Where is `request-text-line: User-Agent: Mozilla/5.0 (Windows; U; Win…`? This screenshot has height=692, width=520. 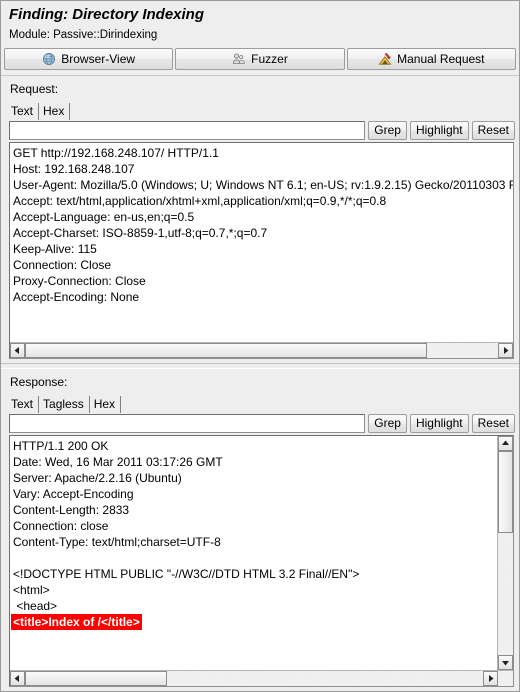 request-text-line: User-Agent: Mozilla/5.0 (Windows; U; Win… is located at coordinates (263, 185).